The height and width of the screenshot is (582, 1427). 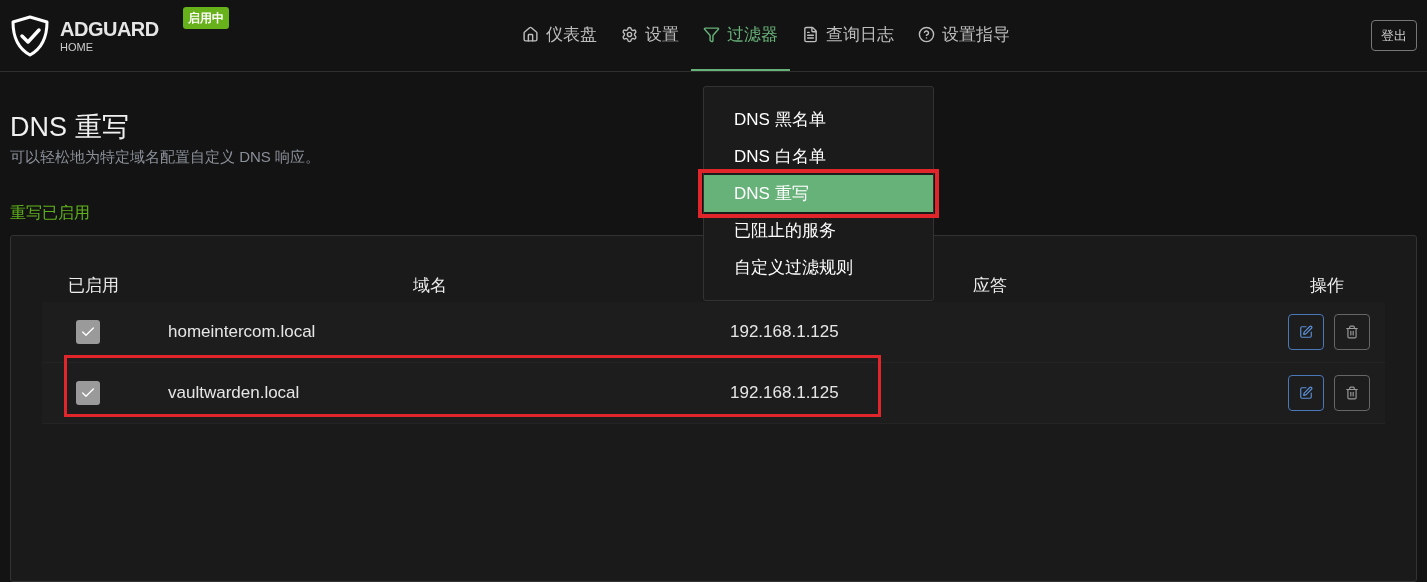 I want to click on nav-tab: 查询日志, so click(x=848, y=35).